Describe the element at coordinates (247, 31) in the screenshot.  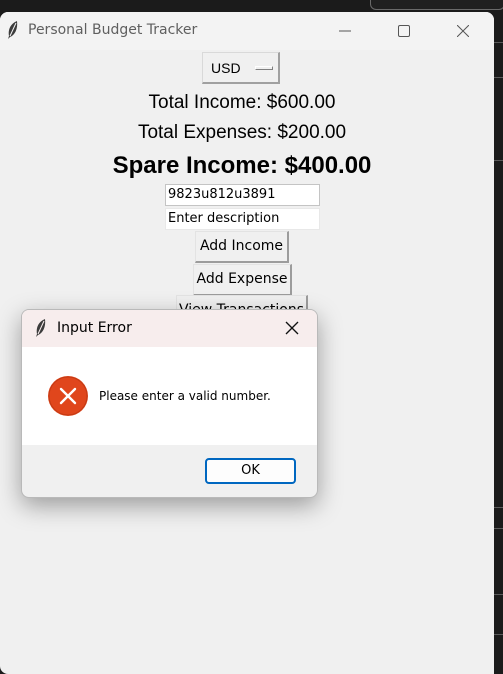
I see `title-bar: Personal Budget Tracker` at that location.